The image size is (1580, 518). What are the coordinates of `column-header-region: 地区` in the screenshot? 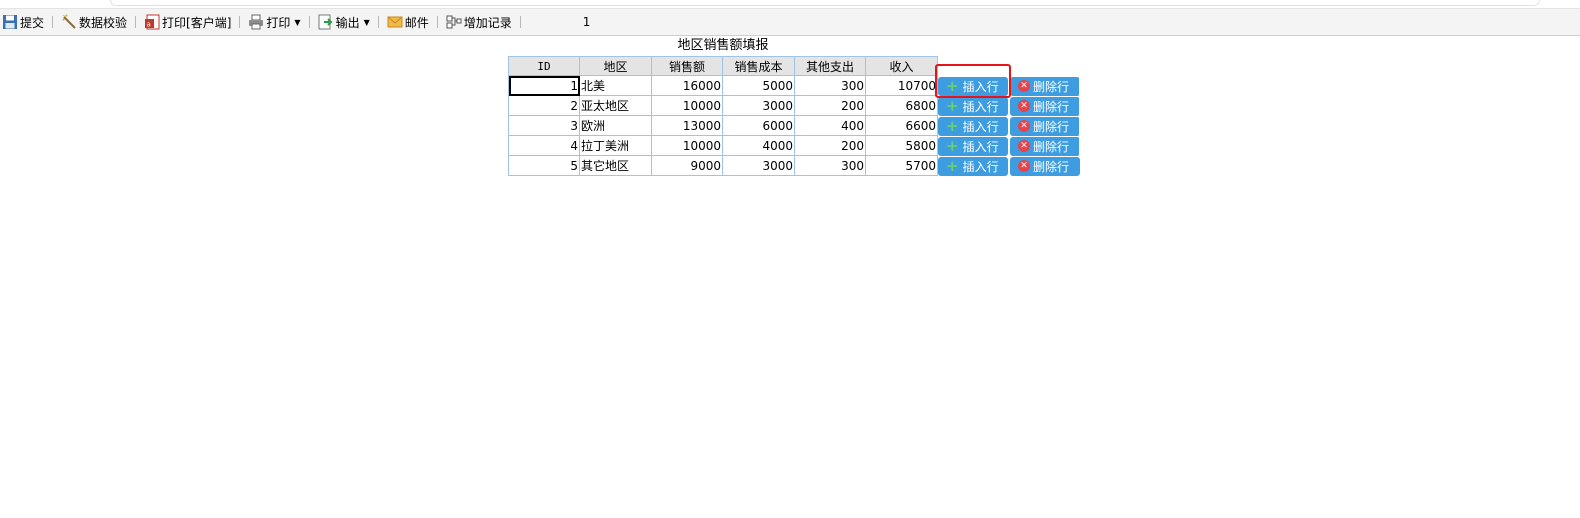 It's located at (615, 66).